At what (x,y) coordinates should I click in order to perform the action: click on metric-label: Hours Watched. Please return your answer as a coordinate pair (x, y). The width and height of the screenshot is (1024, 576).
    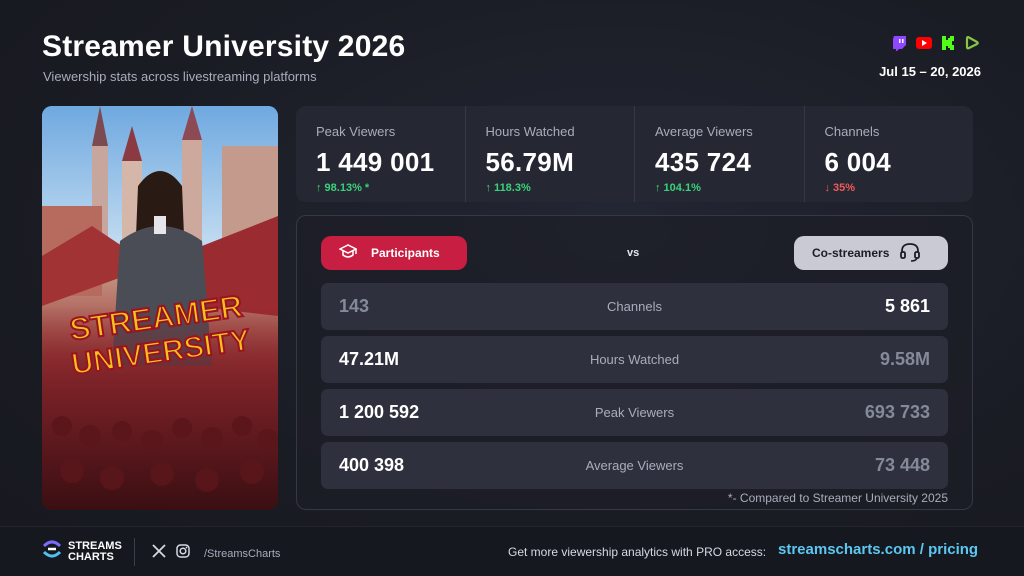
    Looking at the image, I should click on (634, 359).